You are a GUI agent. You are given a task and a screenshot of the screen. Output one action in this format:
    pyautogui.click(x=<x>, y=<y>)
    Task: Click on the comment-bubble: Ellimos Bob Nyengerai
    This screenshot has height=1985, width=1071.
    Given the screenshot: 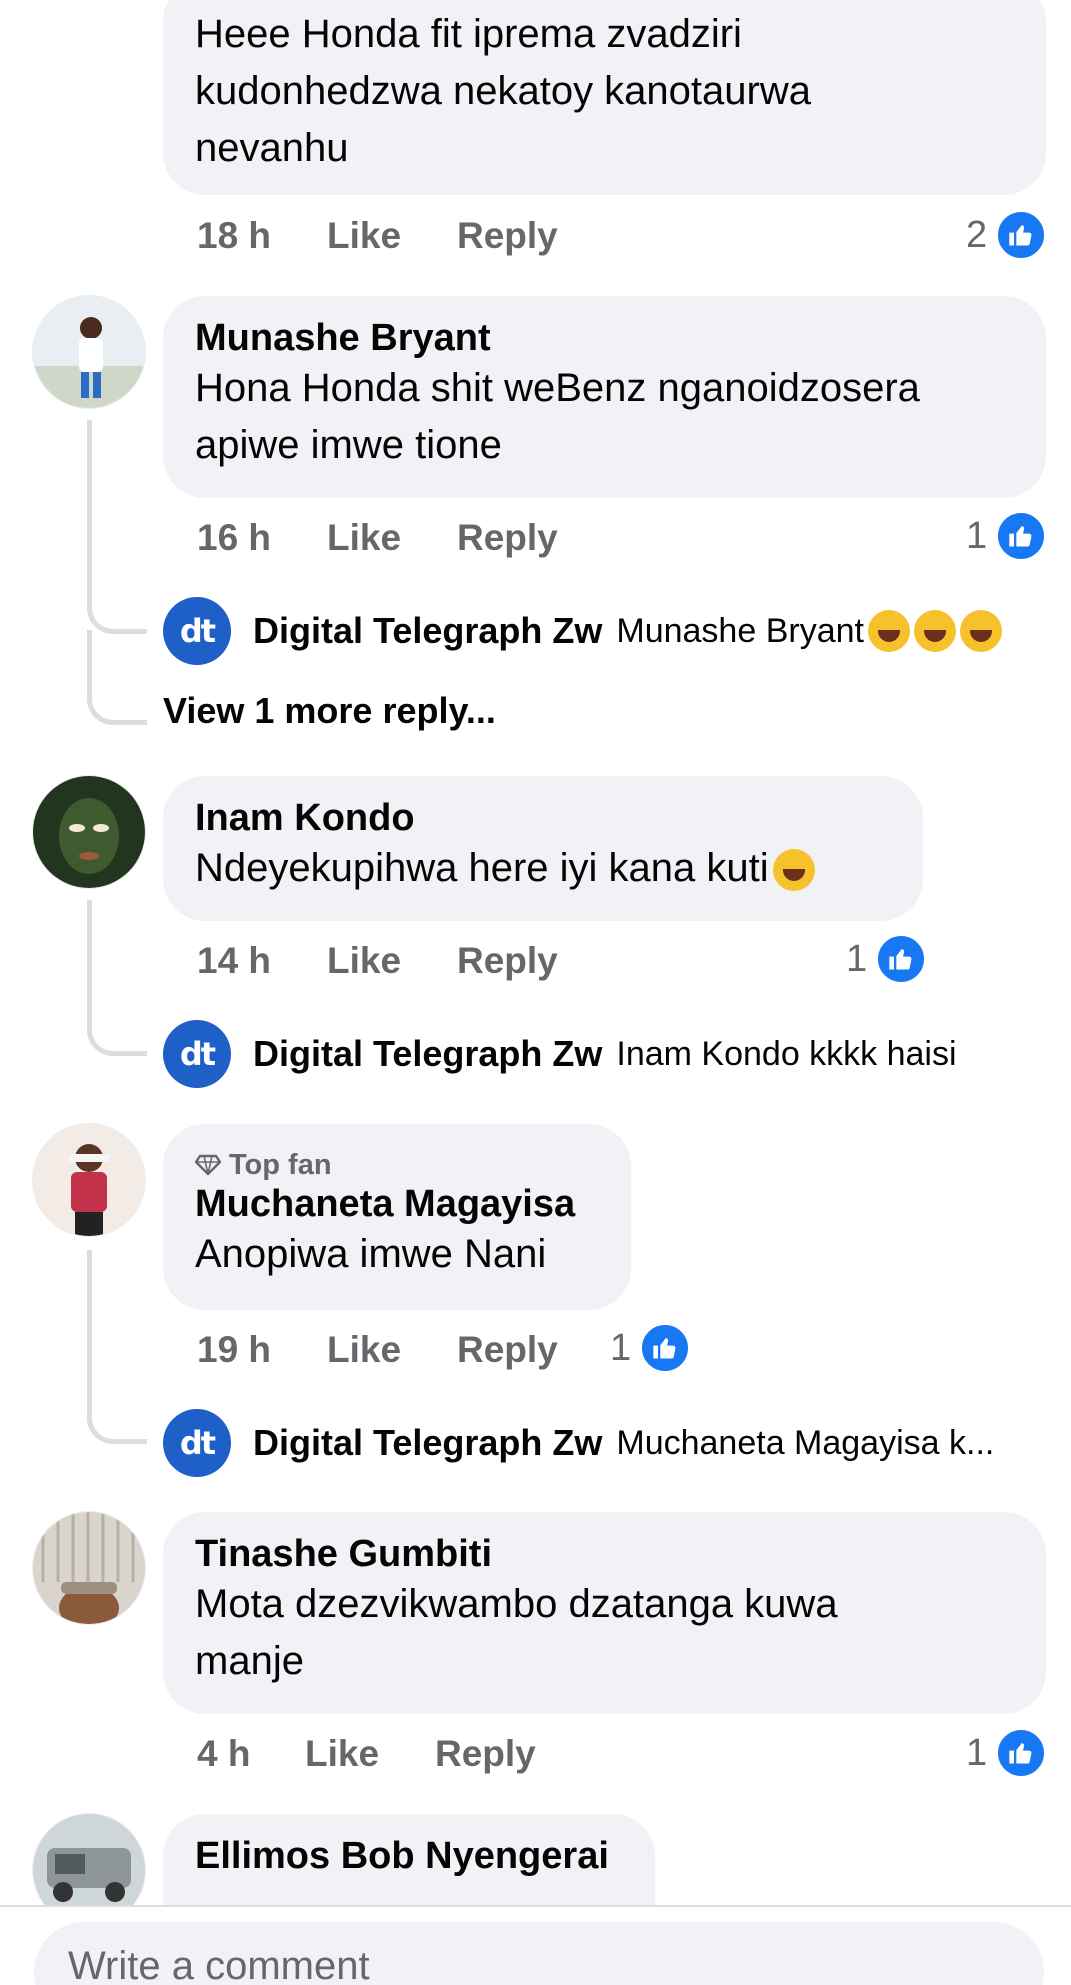 What is the action you would take?
    pyautogui.click(x=409, y=1859)
    